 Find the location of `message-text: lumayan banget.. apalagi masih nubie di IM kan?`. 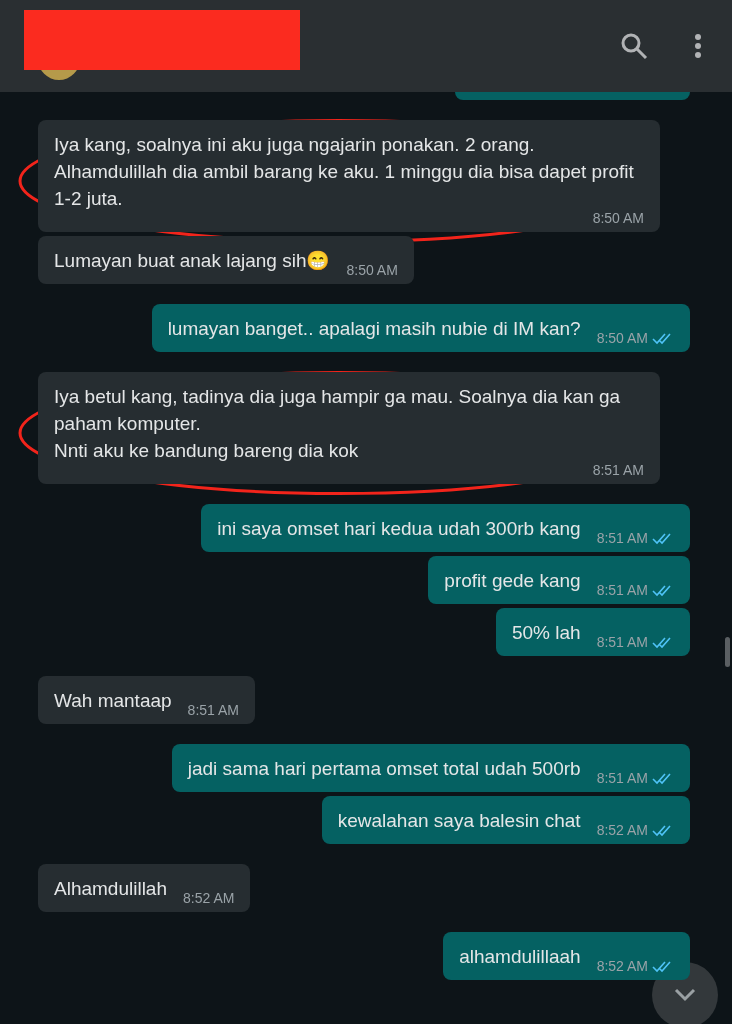

message-text: lumayan banget.. apalagi masih nubie di IM kan? is located at coordinates (374, 329).